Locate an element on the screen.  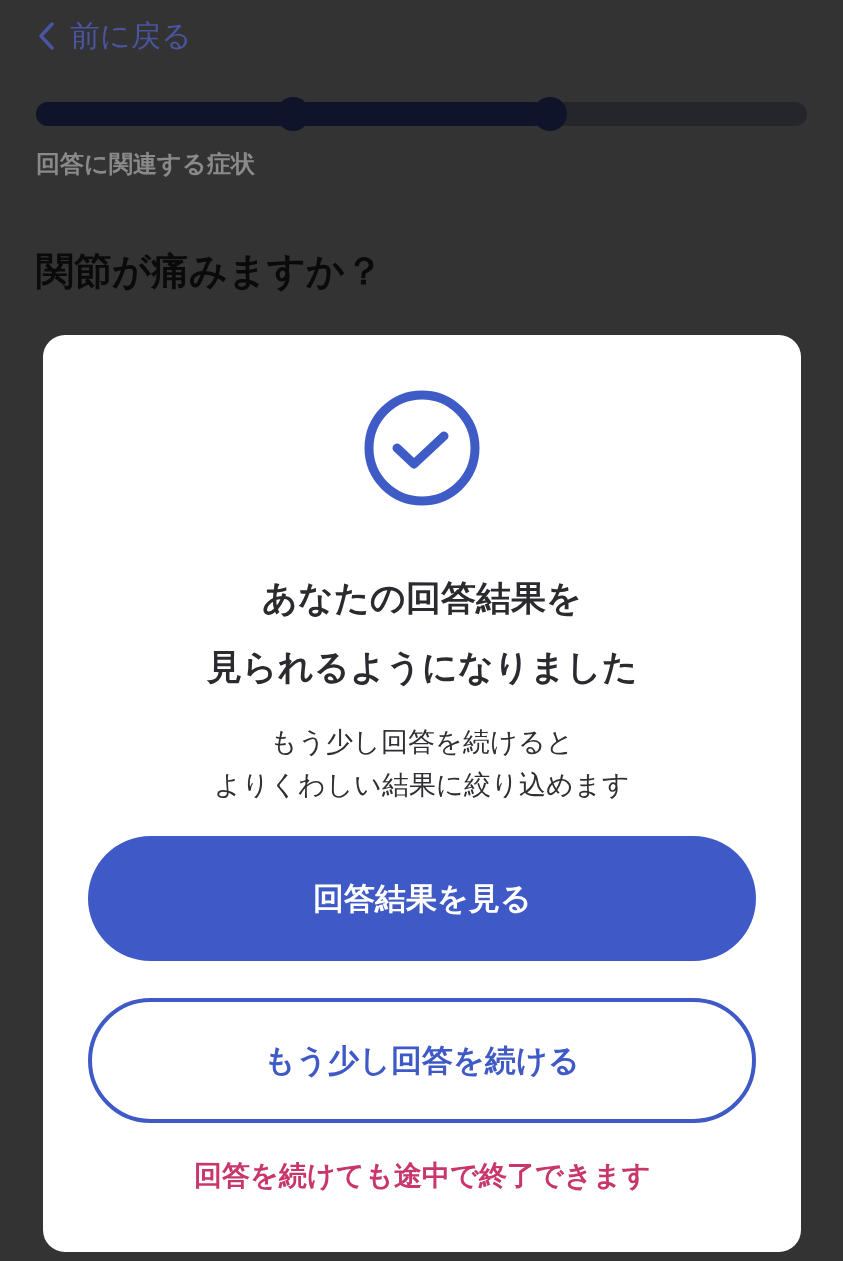
continue-button: もう少し回答を続ける is located at coordinates (422, 1060).